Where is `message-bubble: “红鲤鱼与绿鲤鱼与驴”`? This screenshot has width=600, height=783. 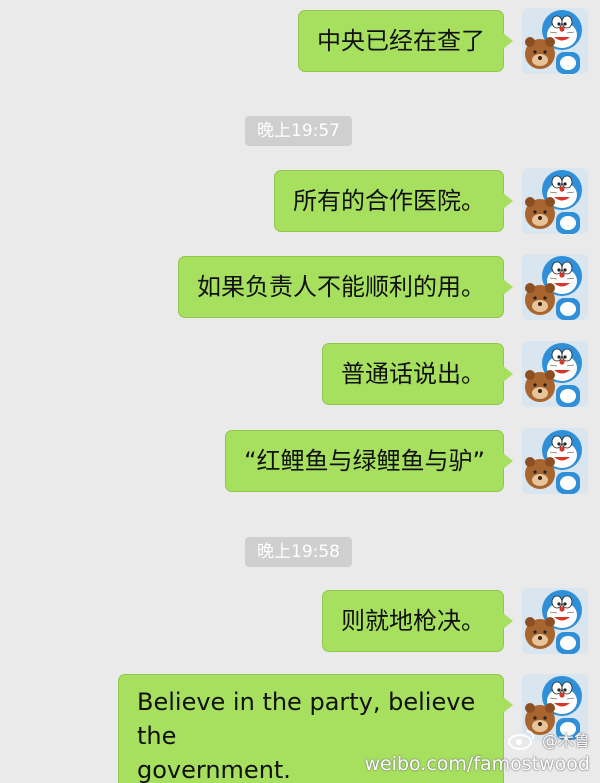
message-bubble: “红鲤鱼与绿鲤鱼与驴” is located at coordinates (369, 461).